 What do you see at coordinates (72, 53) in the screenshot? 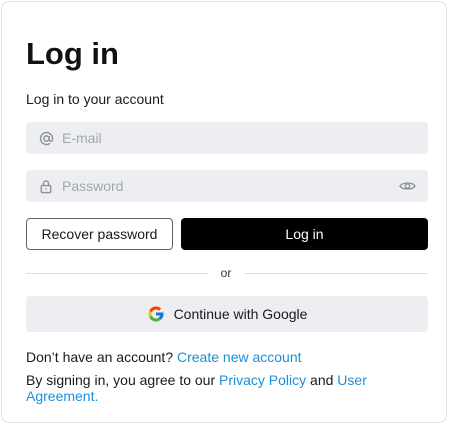
I see `page-title: Log in` at bounding box center [72, 53].